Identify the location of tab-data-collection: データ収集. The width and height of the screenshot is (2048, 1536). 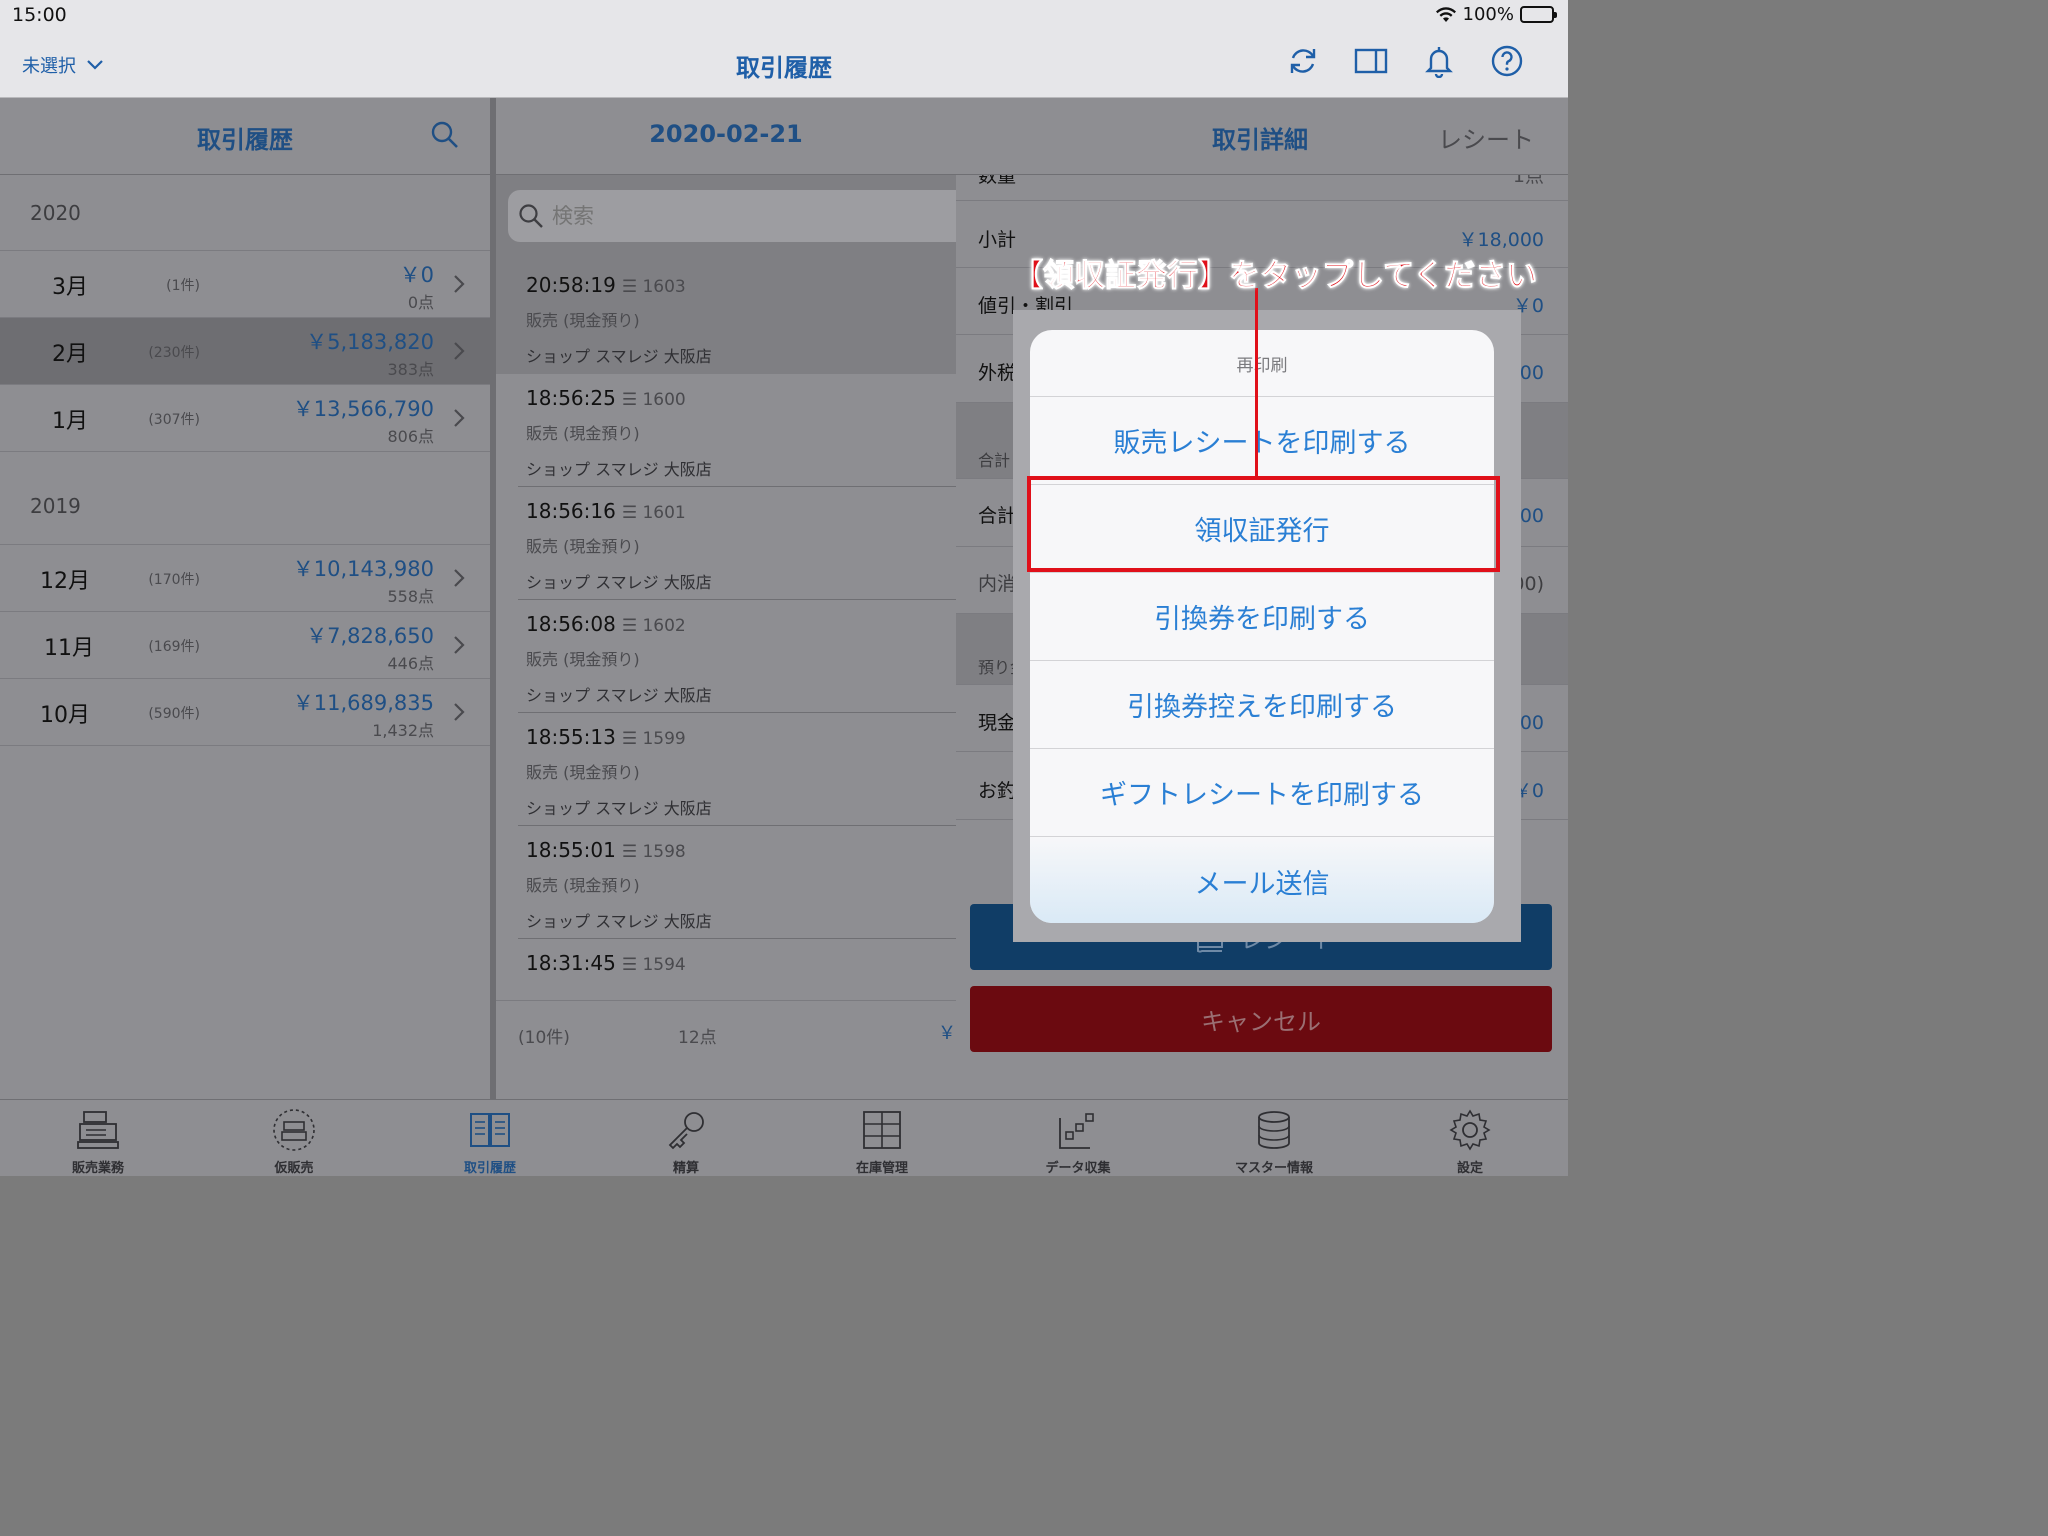
(1078, 1138).